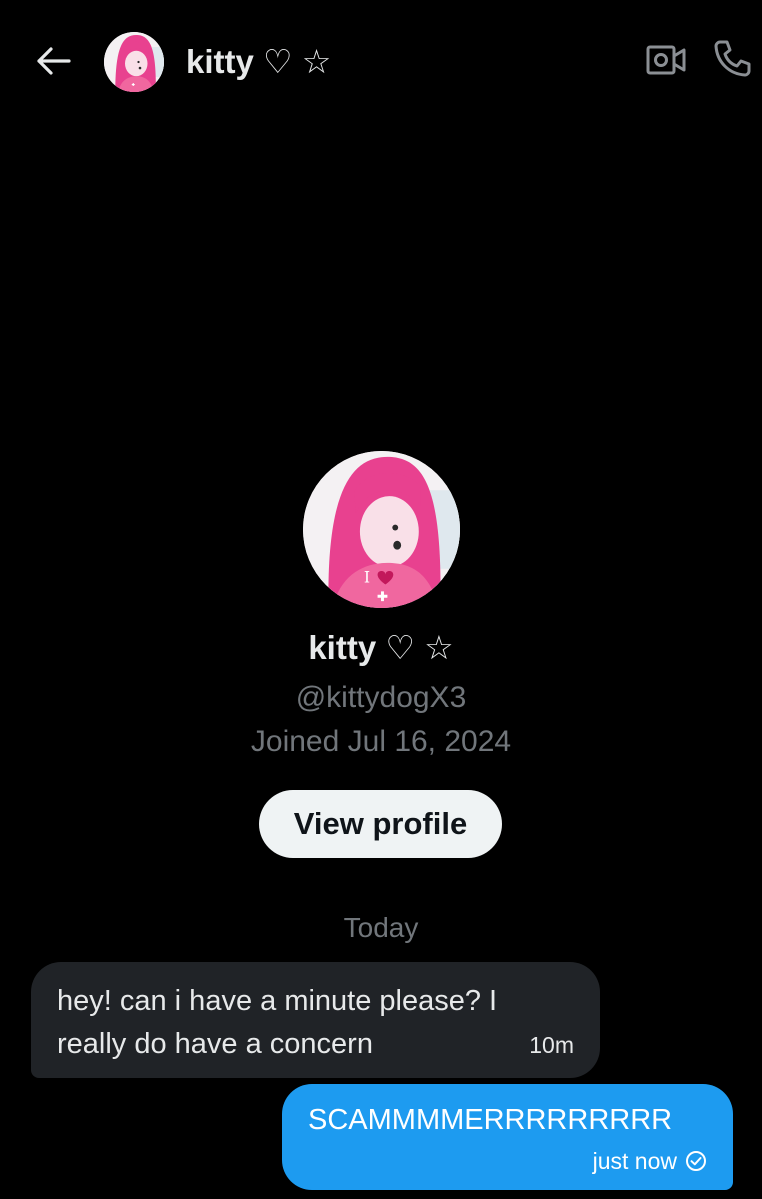  What do you see at coordinates (381, 648) in the screenshot?
I see `profile-name: kitty ♡ ☆` at bounding box center [381, 648].